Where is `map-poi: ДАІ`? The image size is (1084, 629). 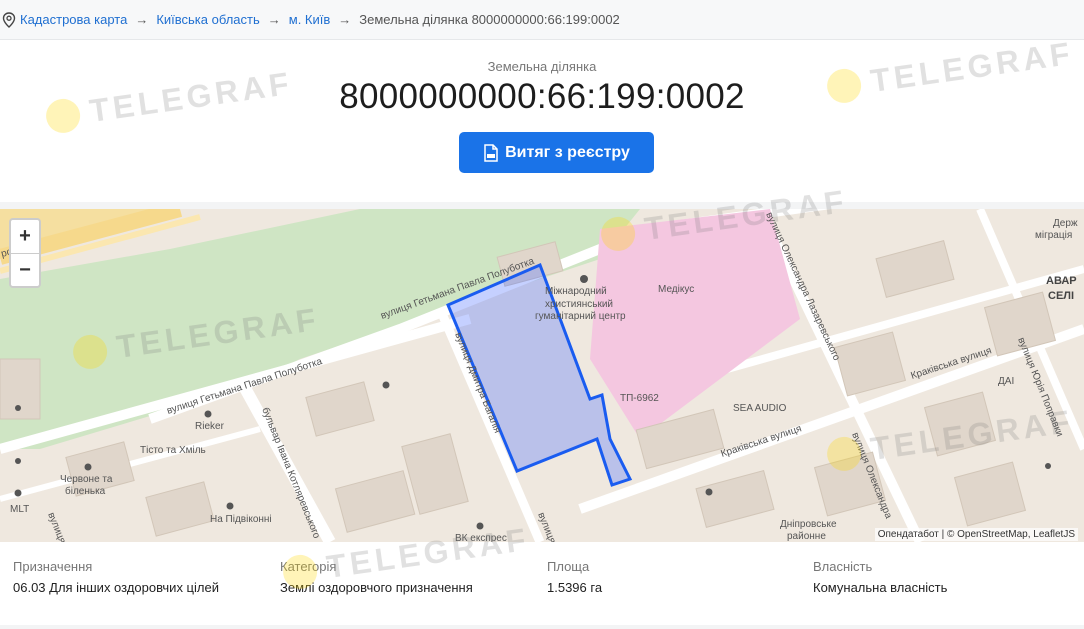
map-poi: ДАІ is located at coordinates (1006, 381).